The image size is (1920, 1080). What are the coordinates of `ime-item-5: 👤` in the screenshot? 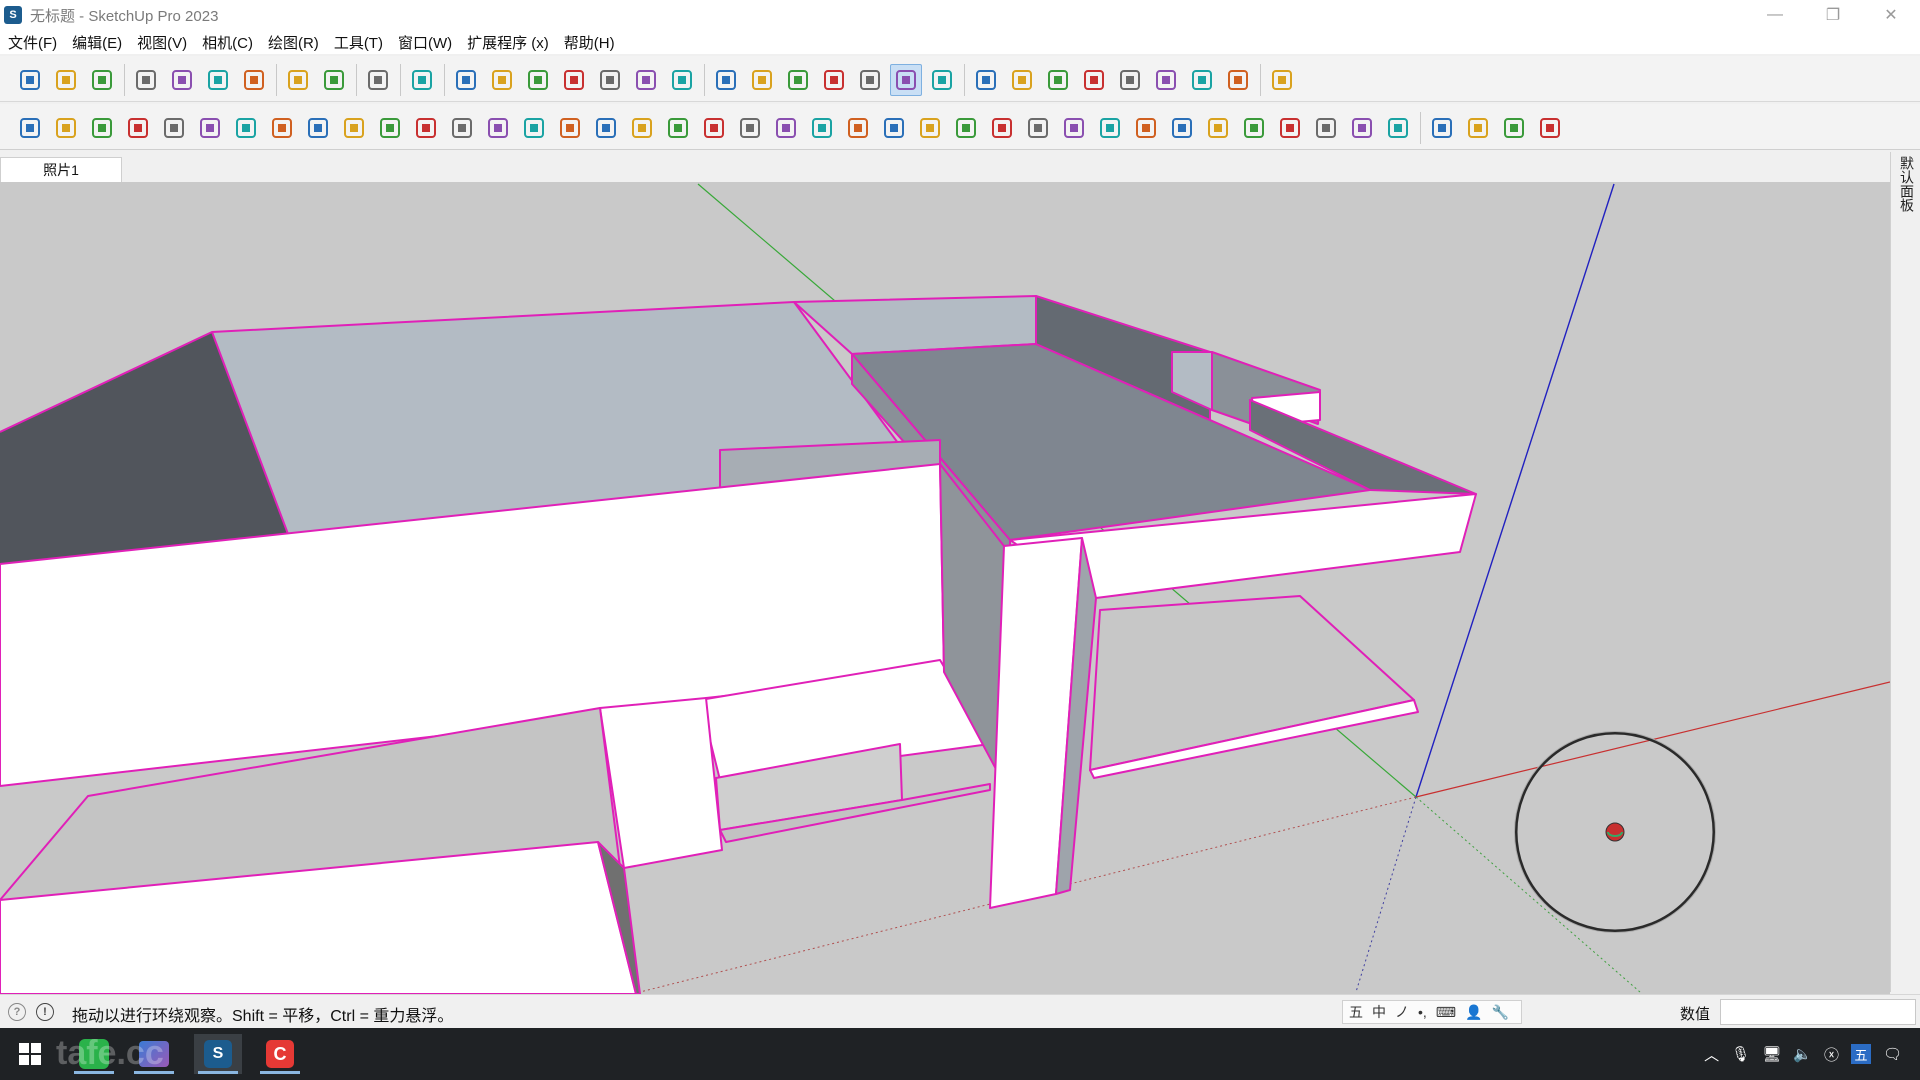 It's located at (1473, 1012).